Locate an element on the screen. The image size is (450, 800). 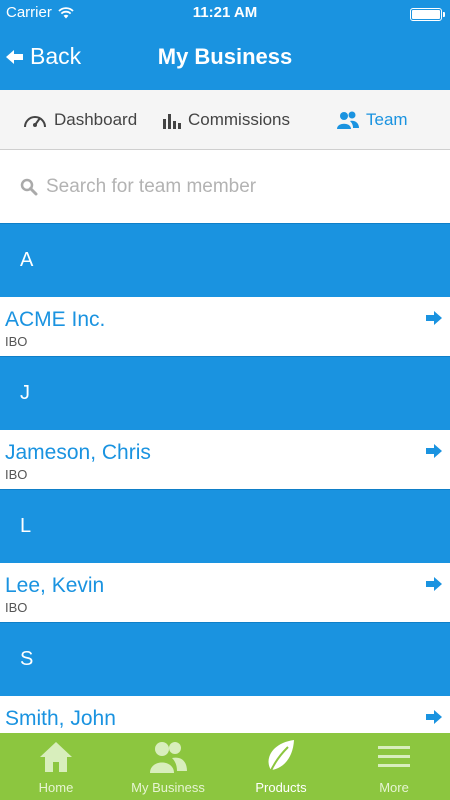
home-icon is located at coordinates (56, 757).